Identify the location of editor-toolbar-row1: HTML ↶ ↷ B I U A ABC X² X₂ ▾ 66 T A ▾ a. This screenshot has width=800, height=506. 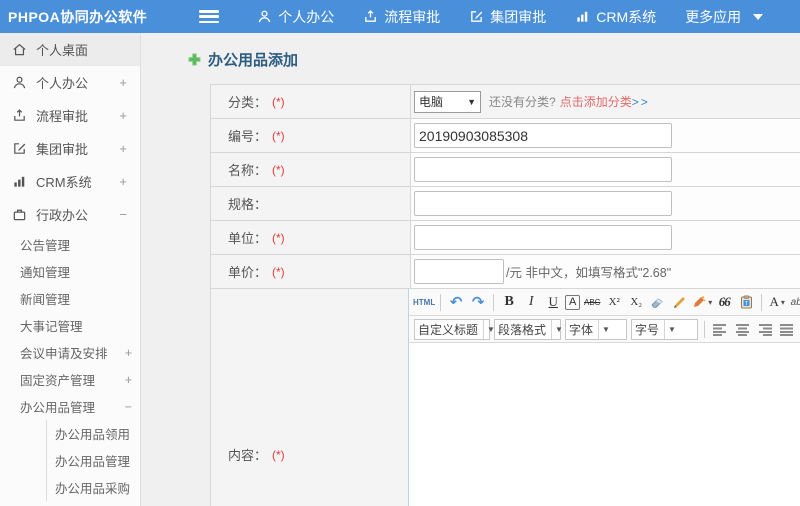
(604, 302).